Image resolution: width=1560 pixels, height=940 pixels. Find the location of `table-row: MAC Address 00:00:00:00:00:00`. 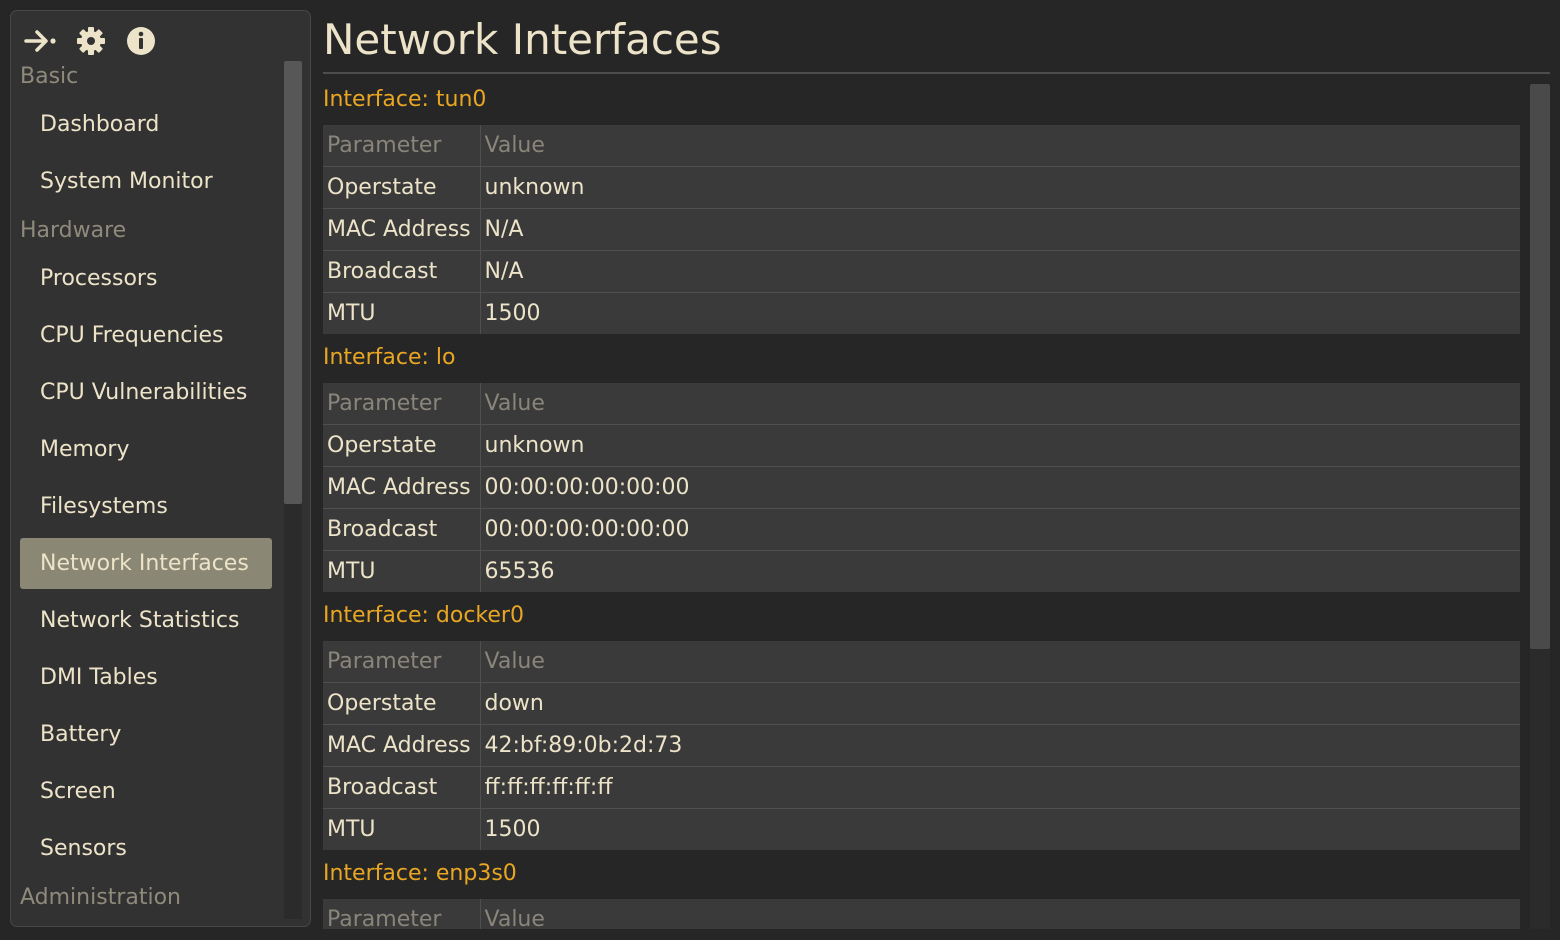

table-row: MAC Address 00:00:00:00:00:00 is located at coordinates (921, 487).